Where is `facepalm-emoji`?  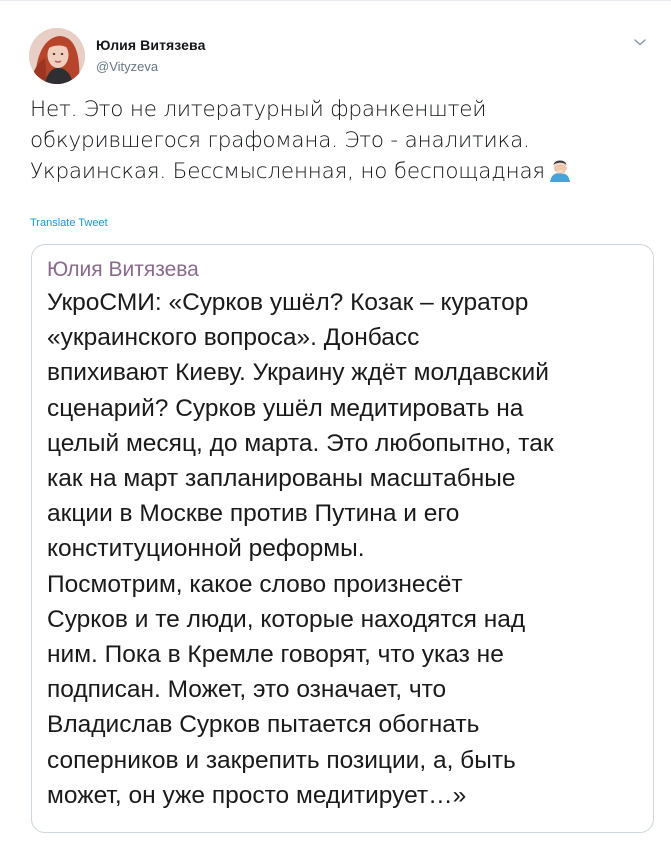 facepalm-emoji is located at coordinates (559, 171).